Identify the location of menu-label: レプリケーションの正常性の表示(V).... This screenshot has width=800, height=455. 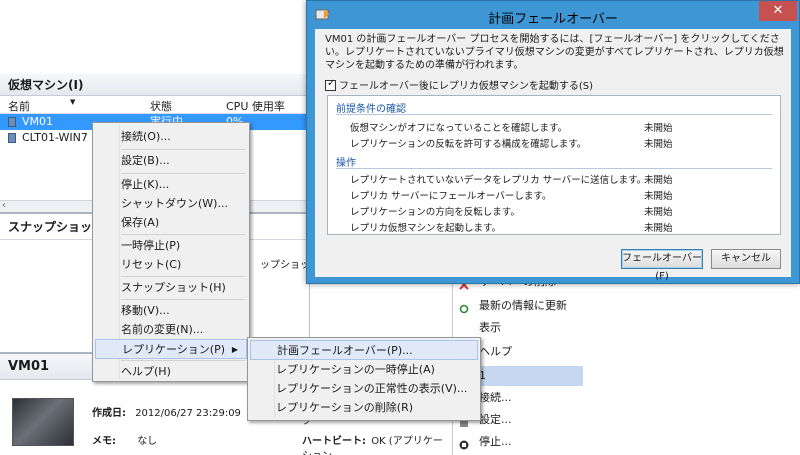
(372, 388).